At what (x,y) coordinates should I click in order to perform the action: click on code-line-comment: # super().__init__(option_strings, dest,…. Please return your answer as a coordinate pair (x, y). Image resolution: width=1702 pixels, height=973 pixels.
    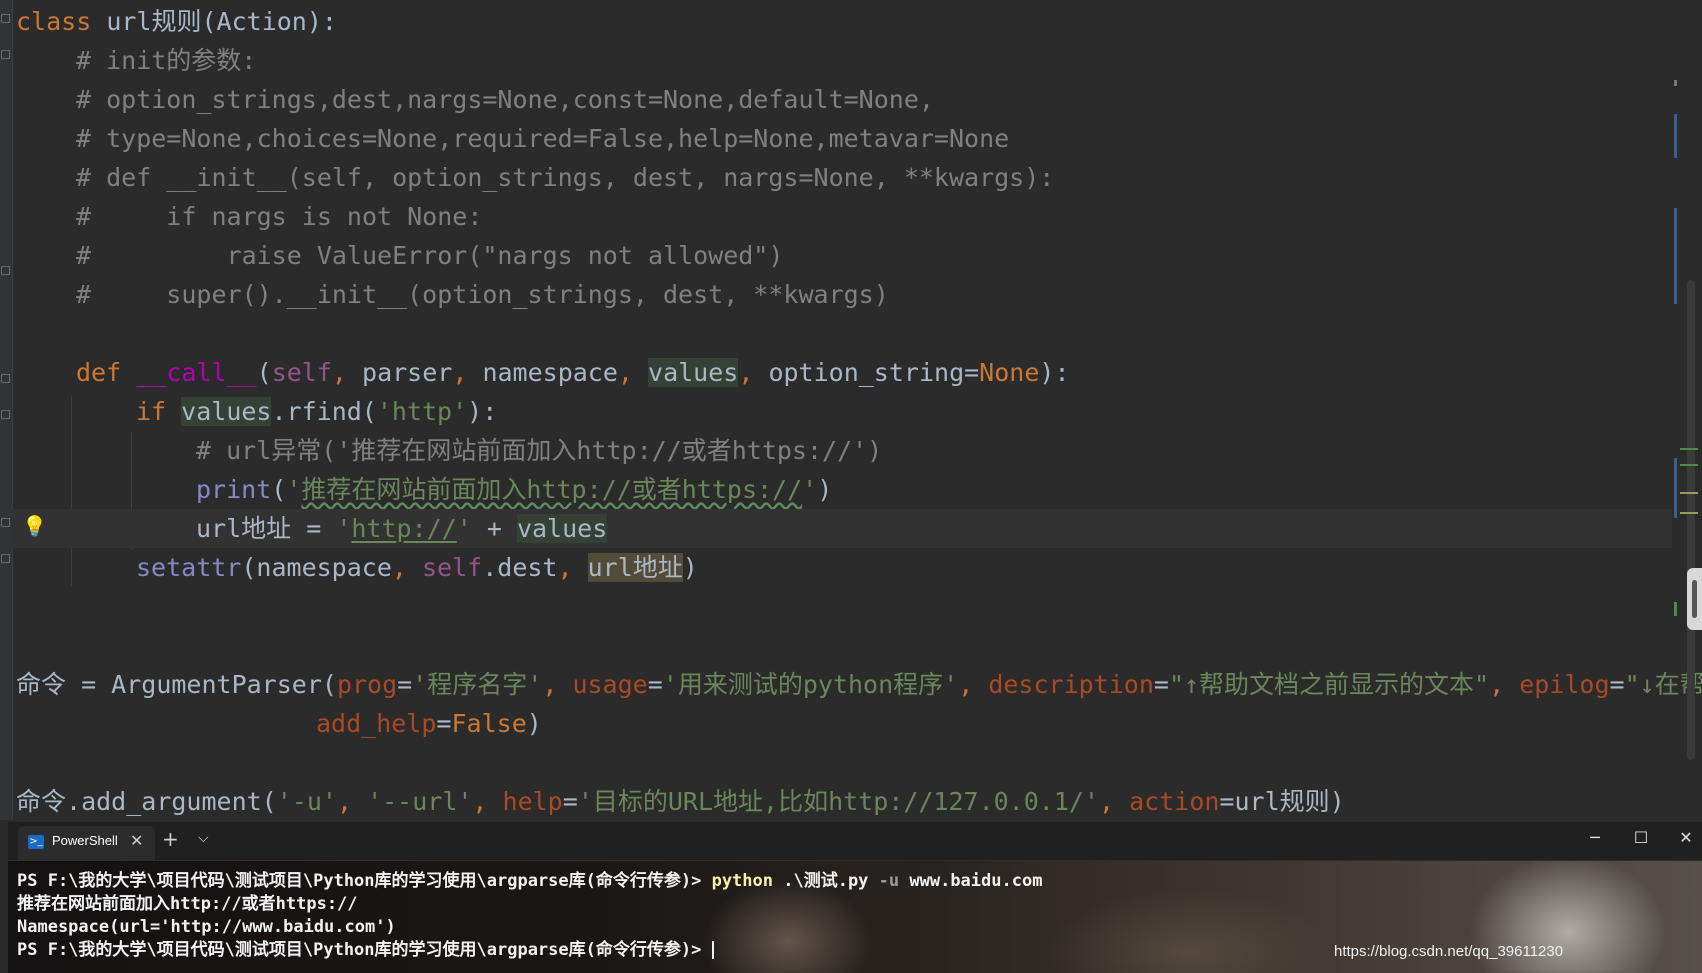
    Looking at the image, I should click on (874, 294).